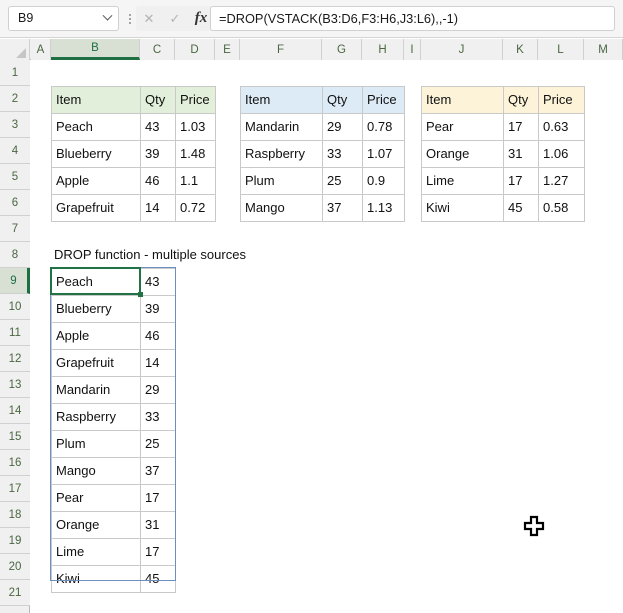  What do you see at coordinates (15, 359) in the screenshot?
I see `row-header-12: 12` at bounding box center [15, 359].